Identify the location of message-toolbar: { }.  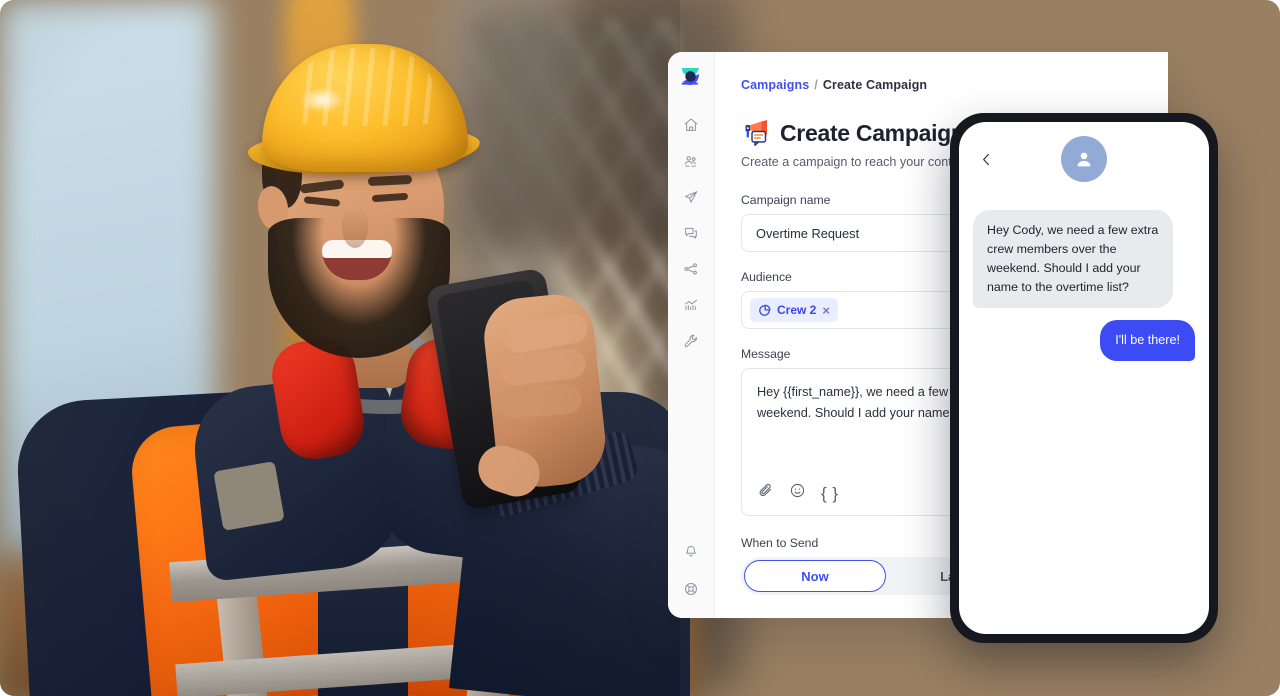
(798, 493).